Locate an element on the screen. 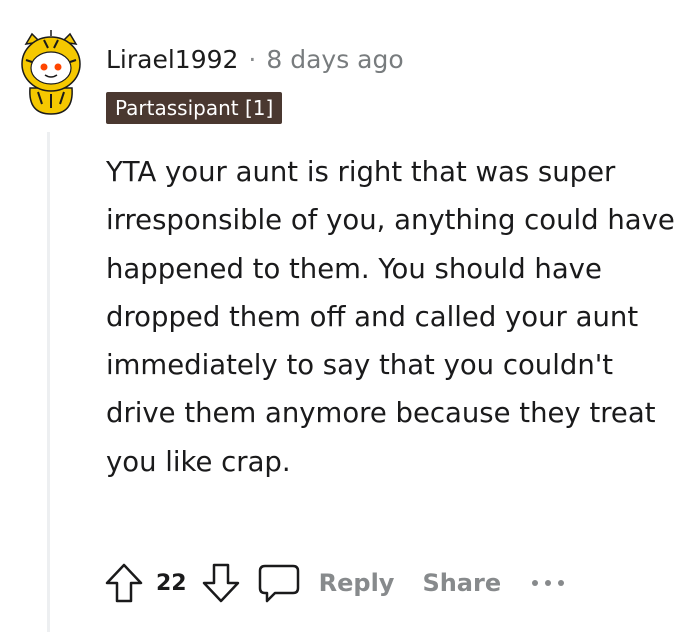  comment-header: Lirael1992 · 8 days ago is located at coordinates (255, 60).